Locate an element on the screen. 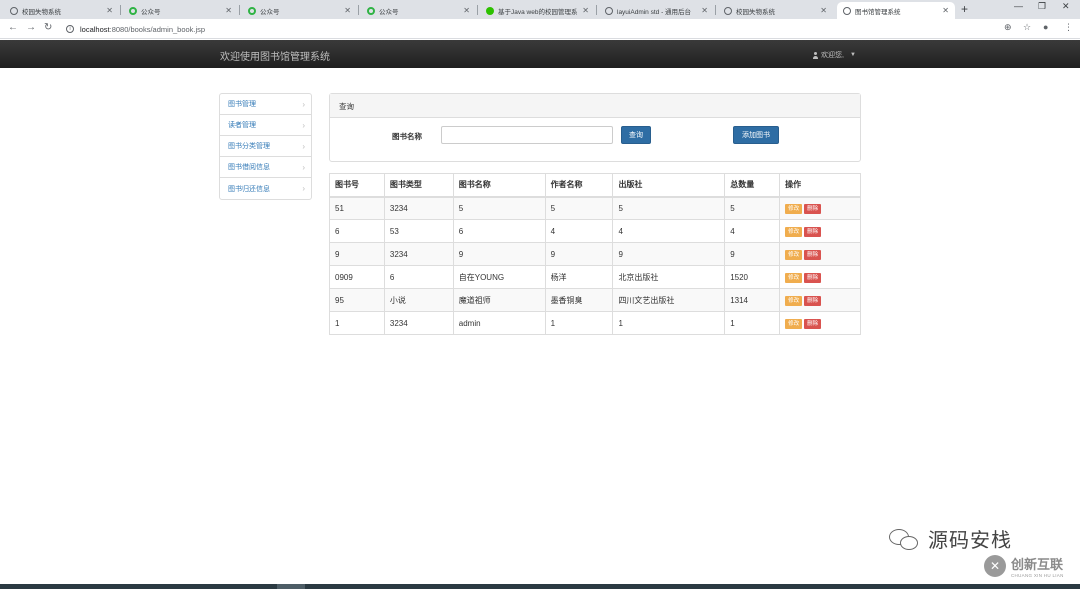 Image resolution: width=1080 pixels, height=589 pixels. table-cell: 0909 is located at coordinates (357, 277).